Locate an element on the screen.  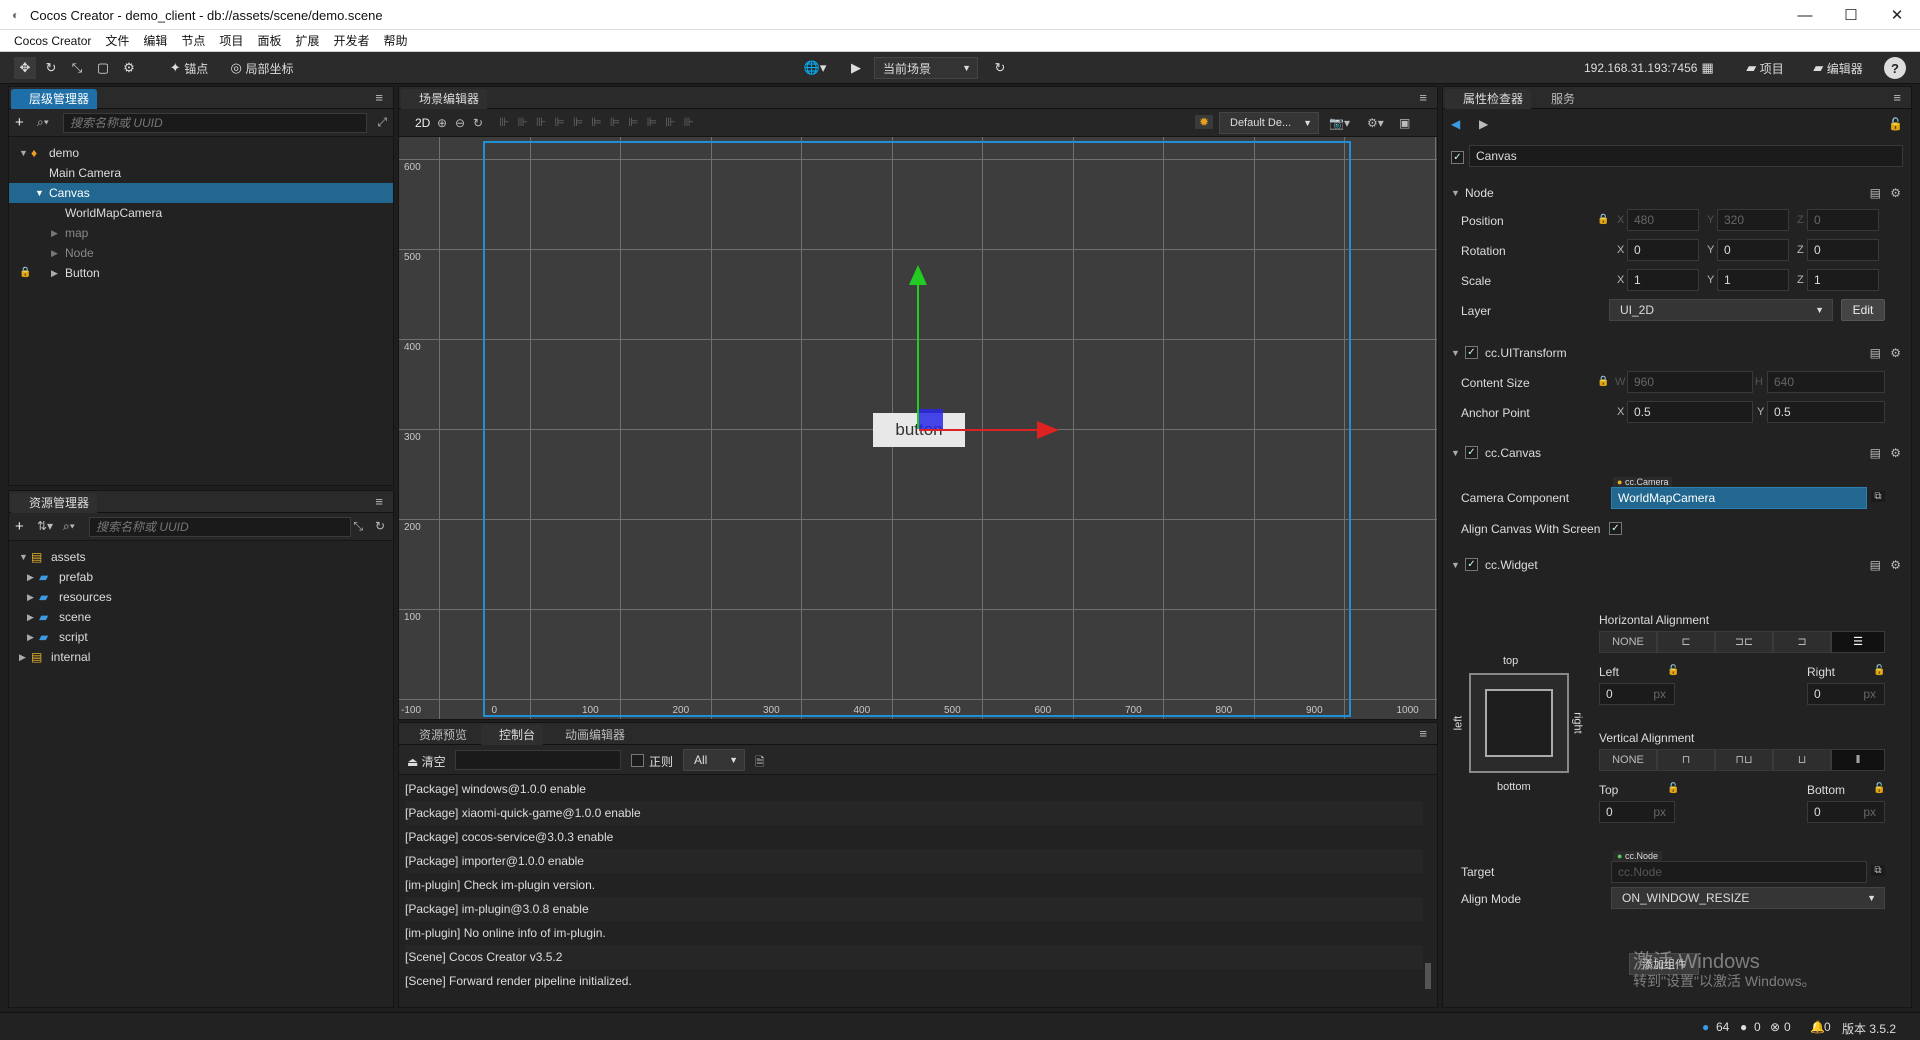
add-icon: + is located at coordinates (19, 122).